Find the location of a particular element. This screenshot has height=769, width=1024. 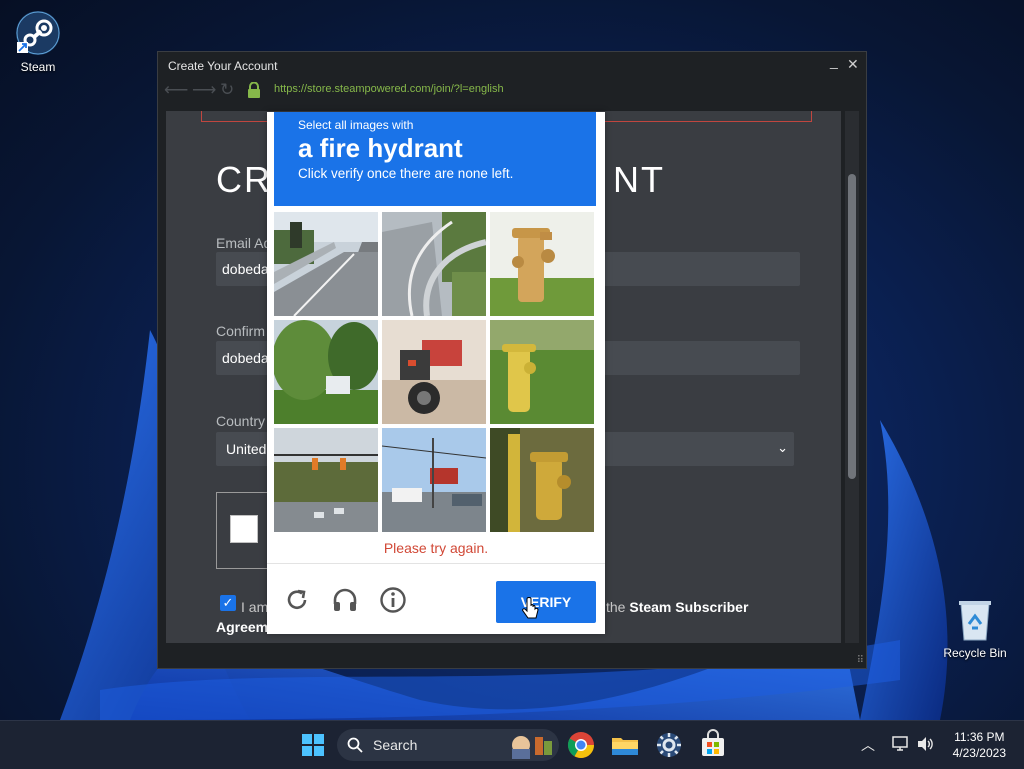

window-title: Create Your Account is located at coordinates (223, 66).